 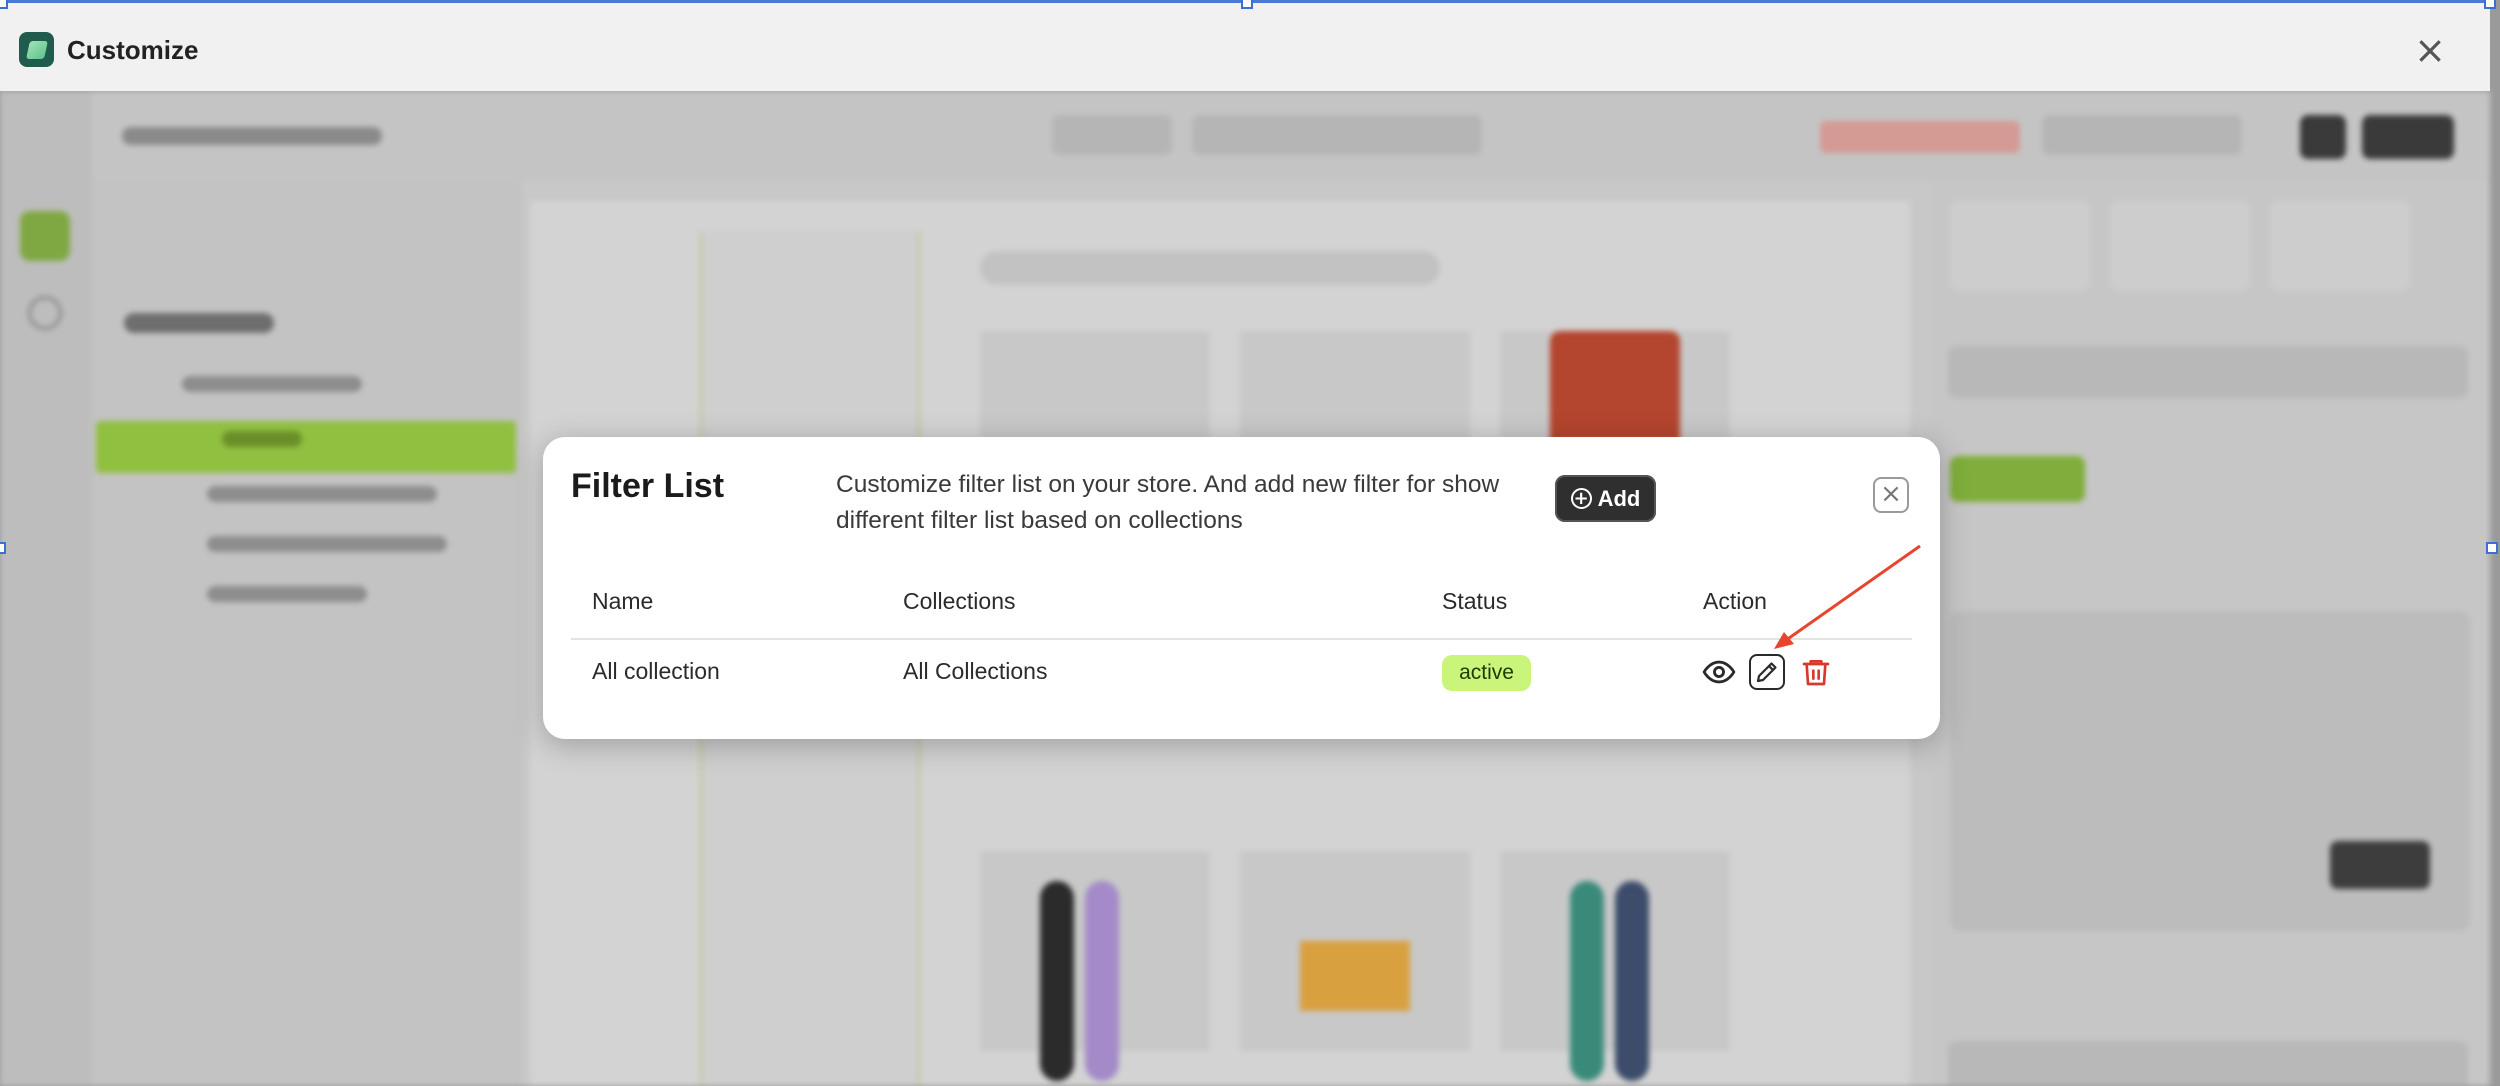 What do you see at coordinates (1475, 601) in the screenshot?
I see `column-header-status: Status` at bounding box center [1475, 601].